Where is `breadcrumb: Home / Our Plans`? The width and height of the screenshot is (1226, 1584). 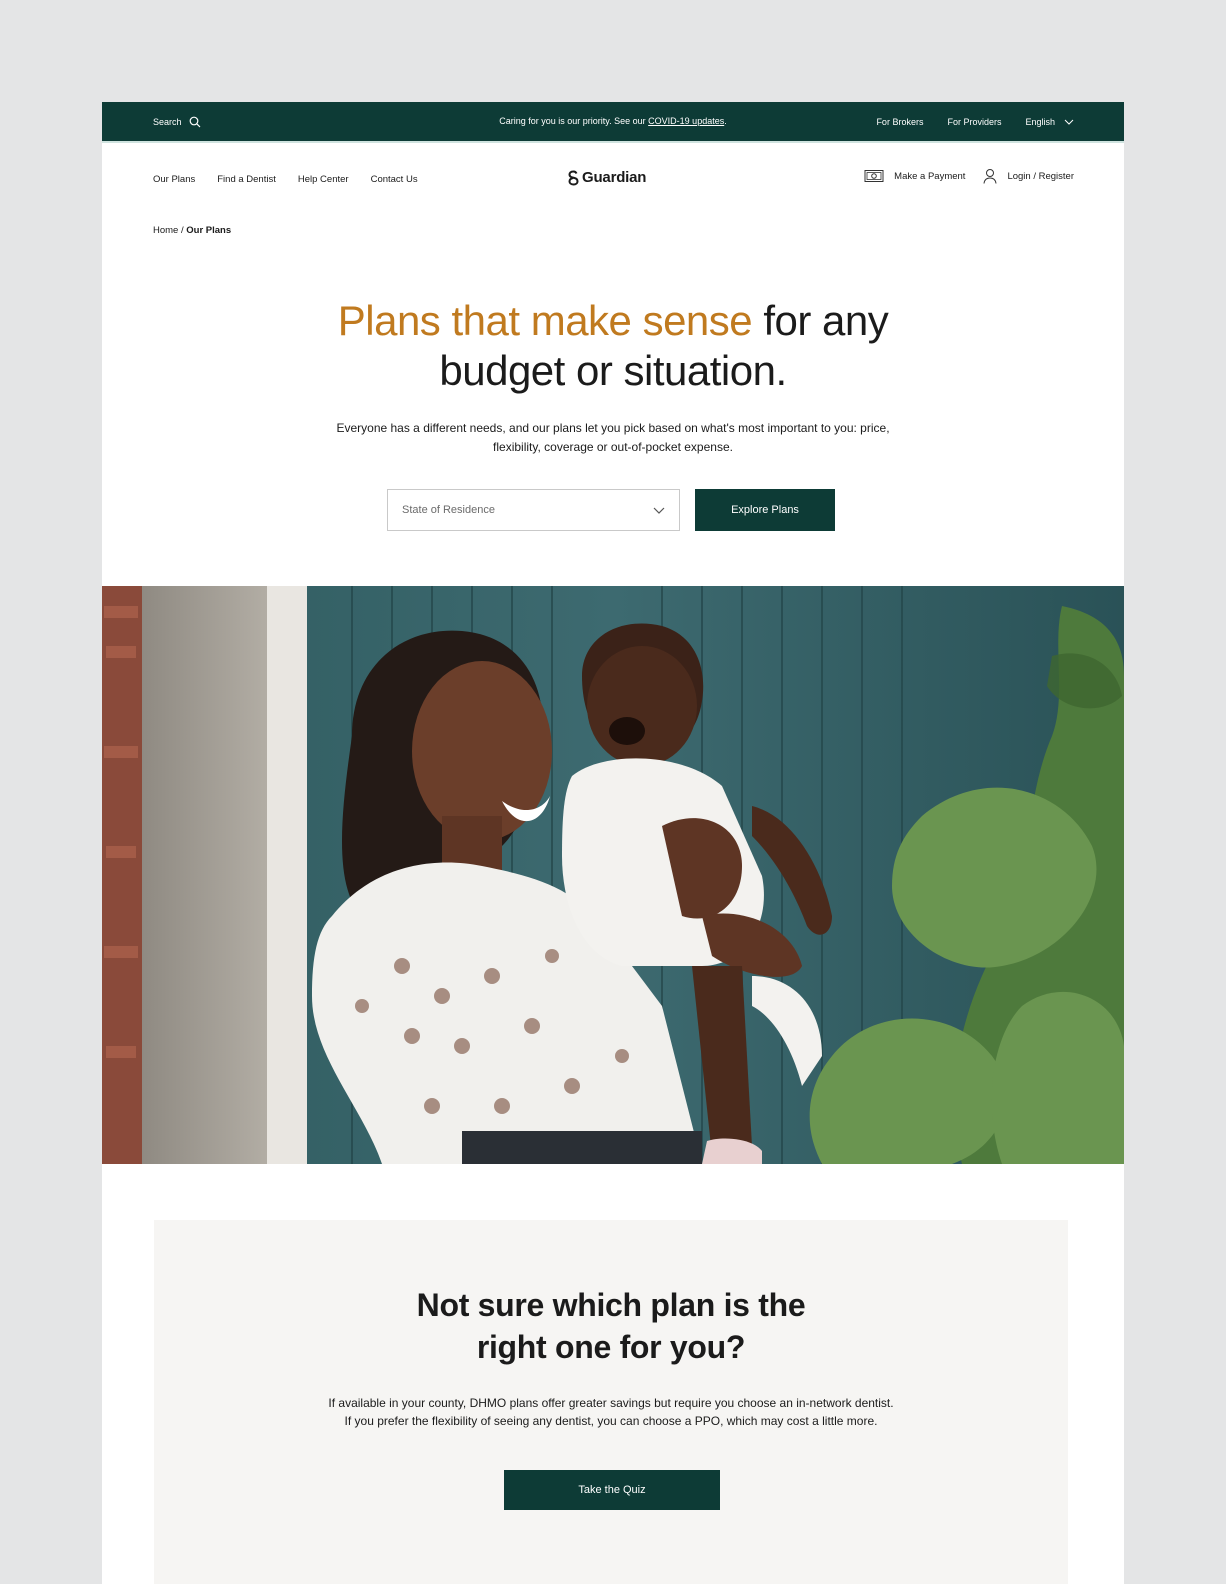
breadcrumb: Home / Our Plans is located at coordinates (192, 230).